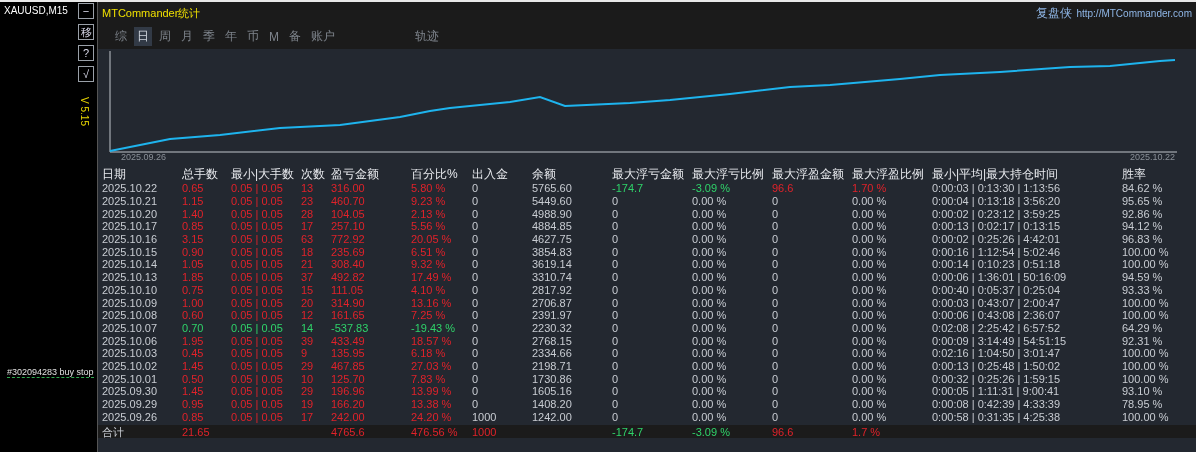 Image resolution: width=1196 pixels, height=452 pixels. What do you see at coordinates (130, 226) in the screenshot?
I see `table-cell-text: 2025.10.17` at bounding box center [130, 226].